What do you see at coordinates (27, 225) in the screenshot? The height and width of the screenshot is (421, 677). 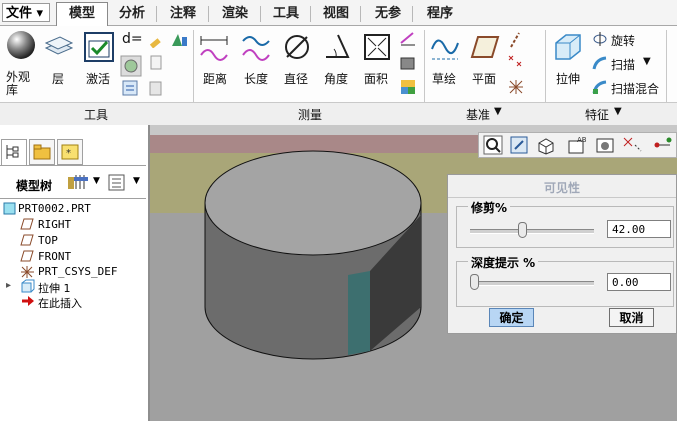 I see `datum-plane-icon` at bounding box center [27, 225].